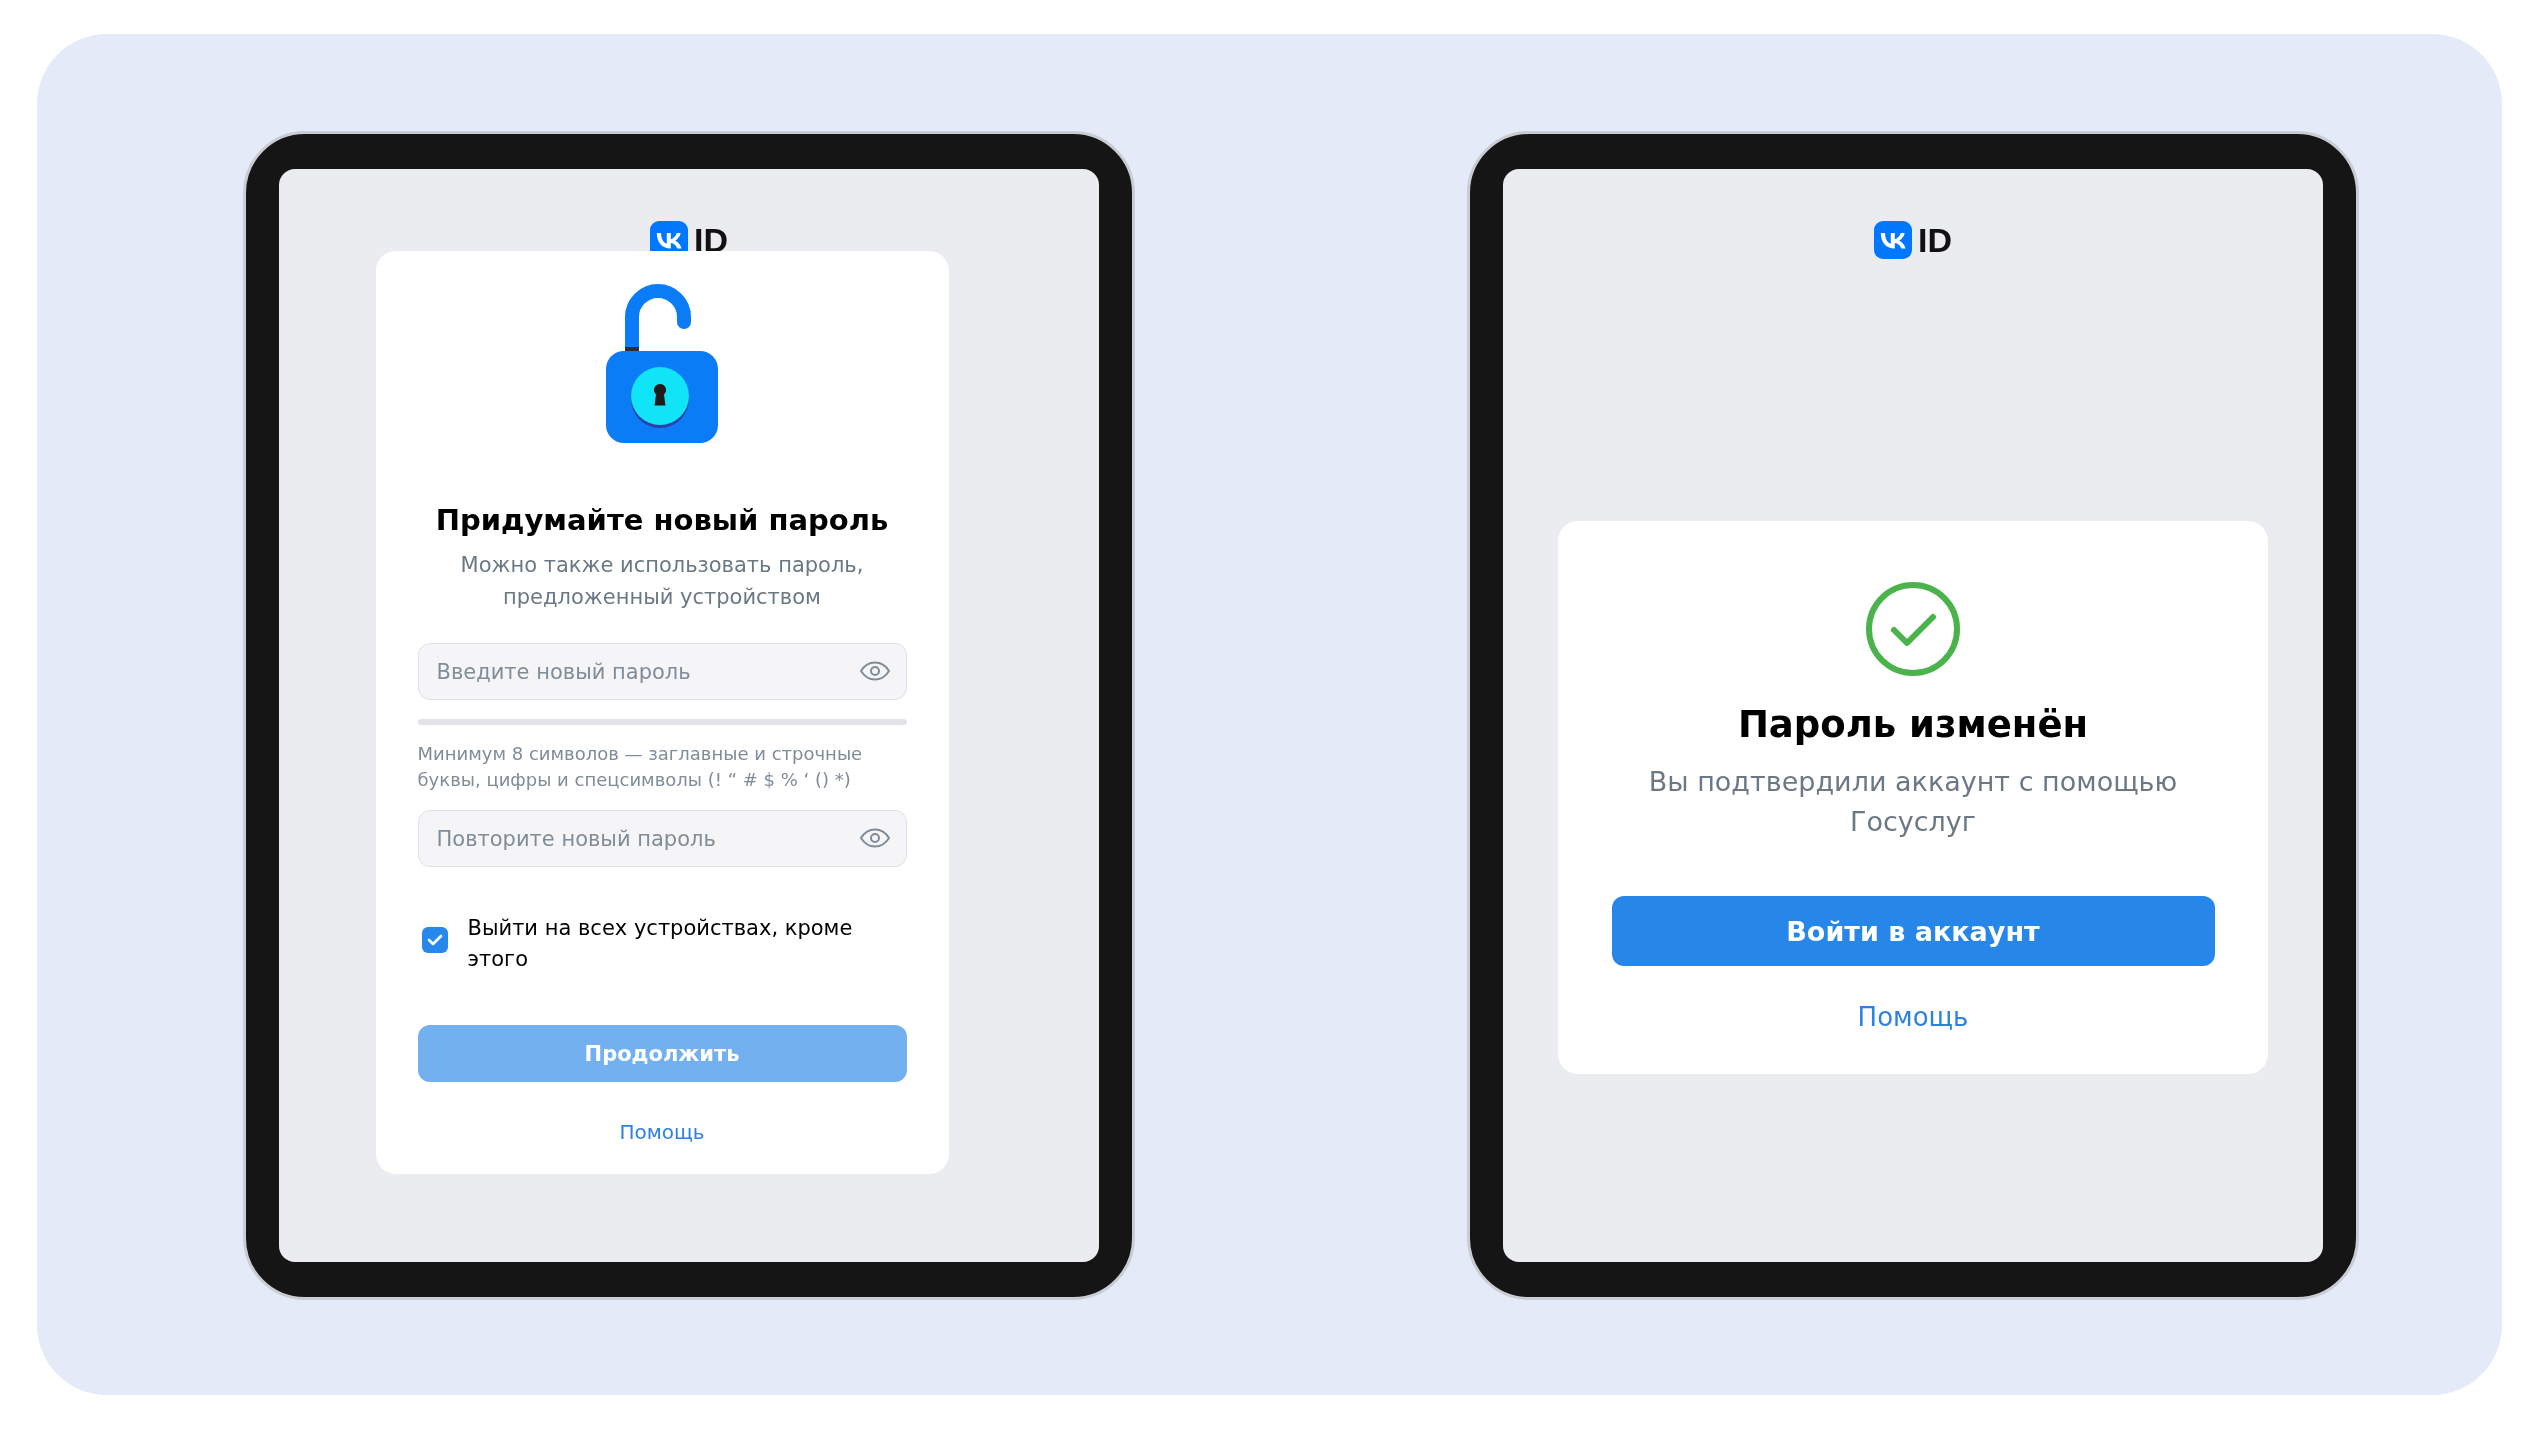 Image resolution: width=2539 pixels, height=1430 pixels. What do you see at coordinates (640, 767) in the screenshot?
I see `password-hint: Минимум 8 символов — заглавные и строчные буквы, цифры и спецсимволы (! “ # $ % ‘ () *)` at bounding box center [640, 767].